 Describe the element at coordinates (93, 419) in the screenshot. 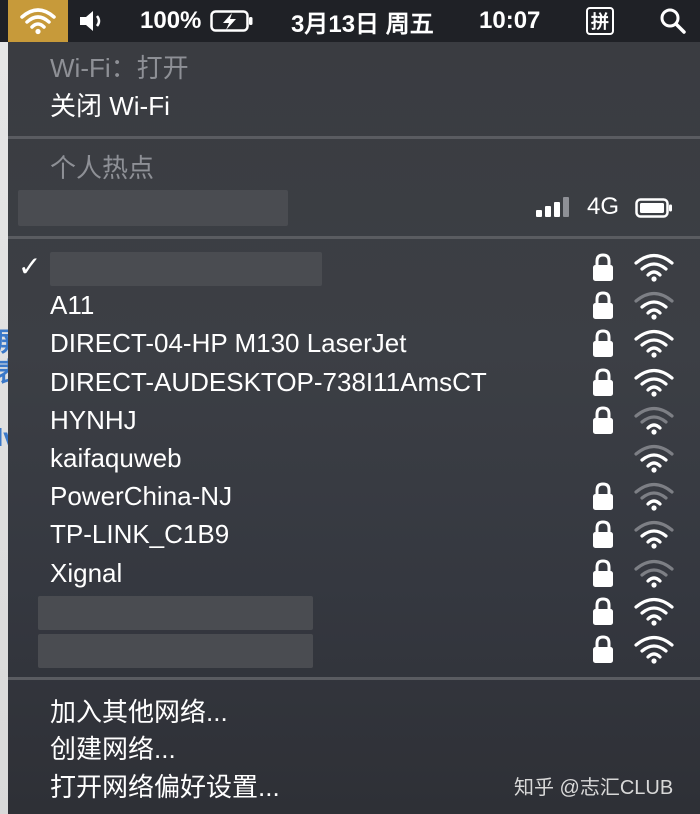

I see `network-name: HYNHJ` at that location.